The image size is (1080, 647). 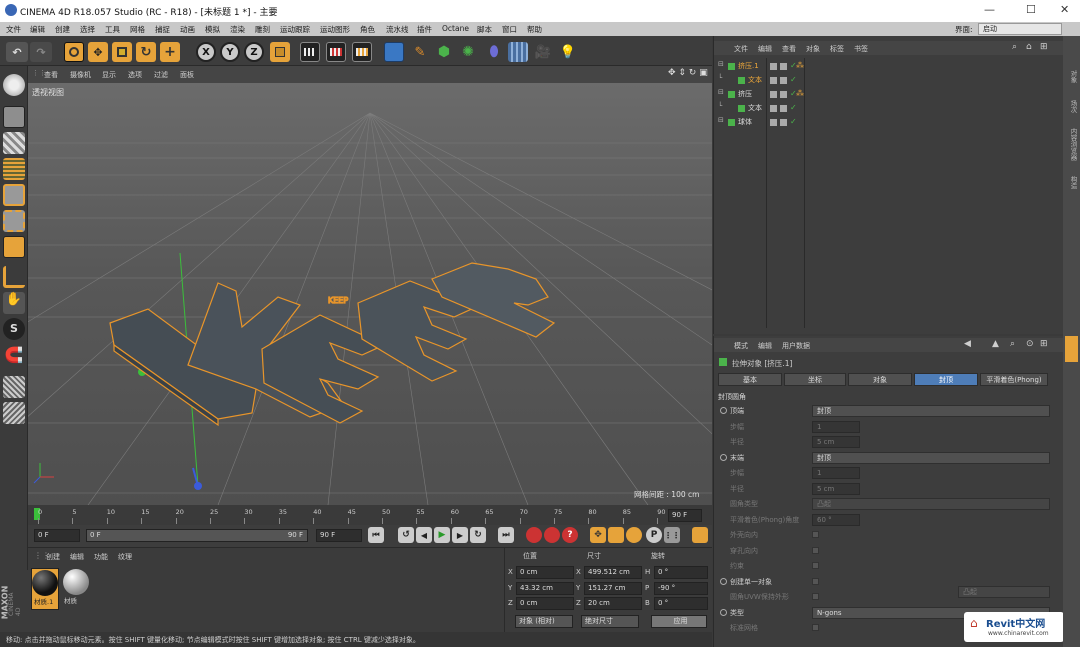 I want to click on live-select-icon, so click(x=74, y=52).